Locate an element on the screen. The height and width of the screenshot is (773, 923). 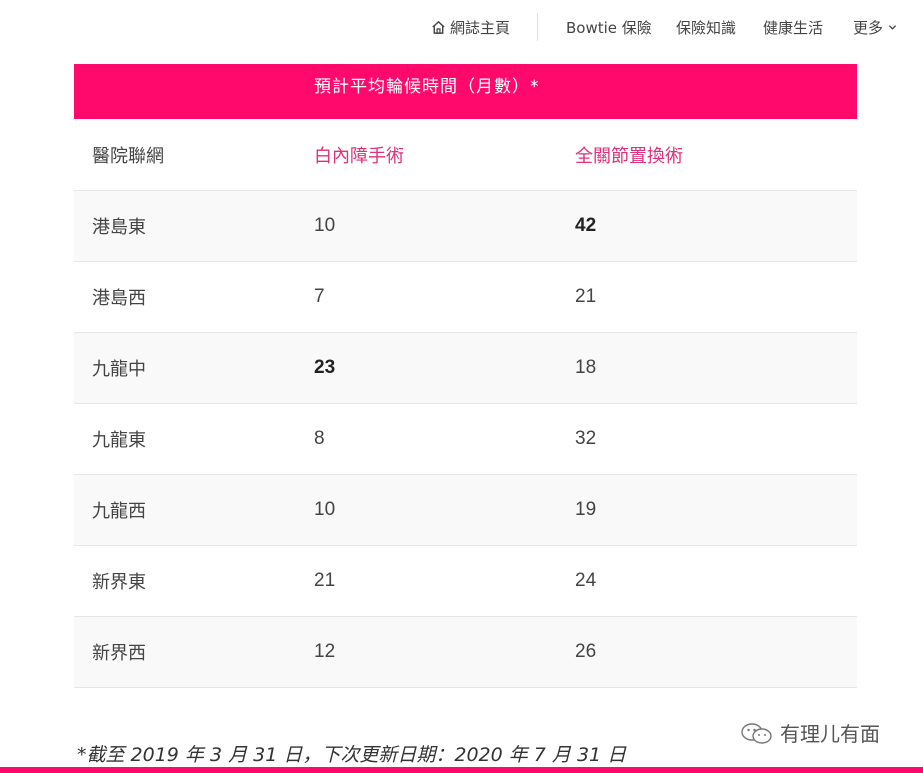
nav-home-label: 網誌主頁 is located at coordinates (480, 27).